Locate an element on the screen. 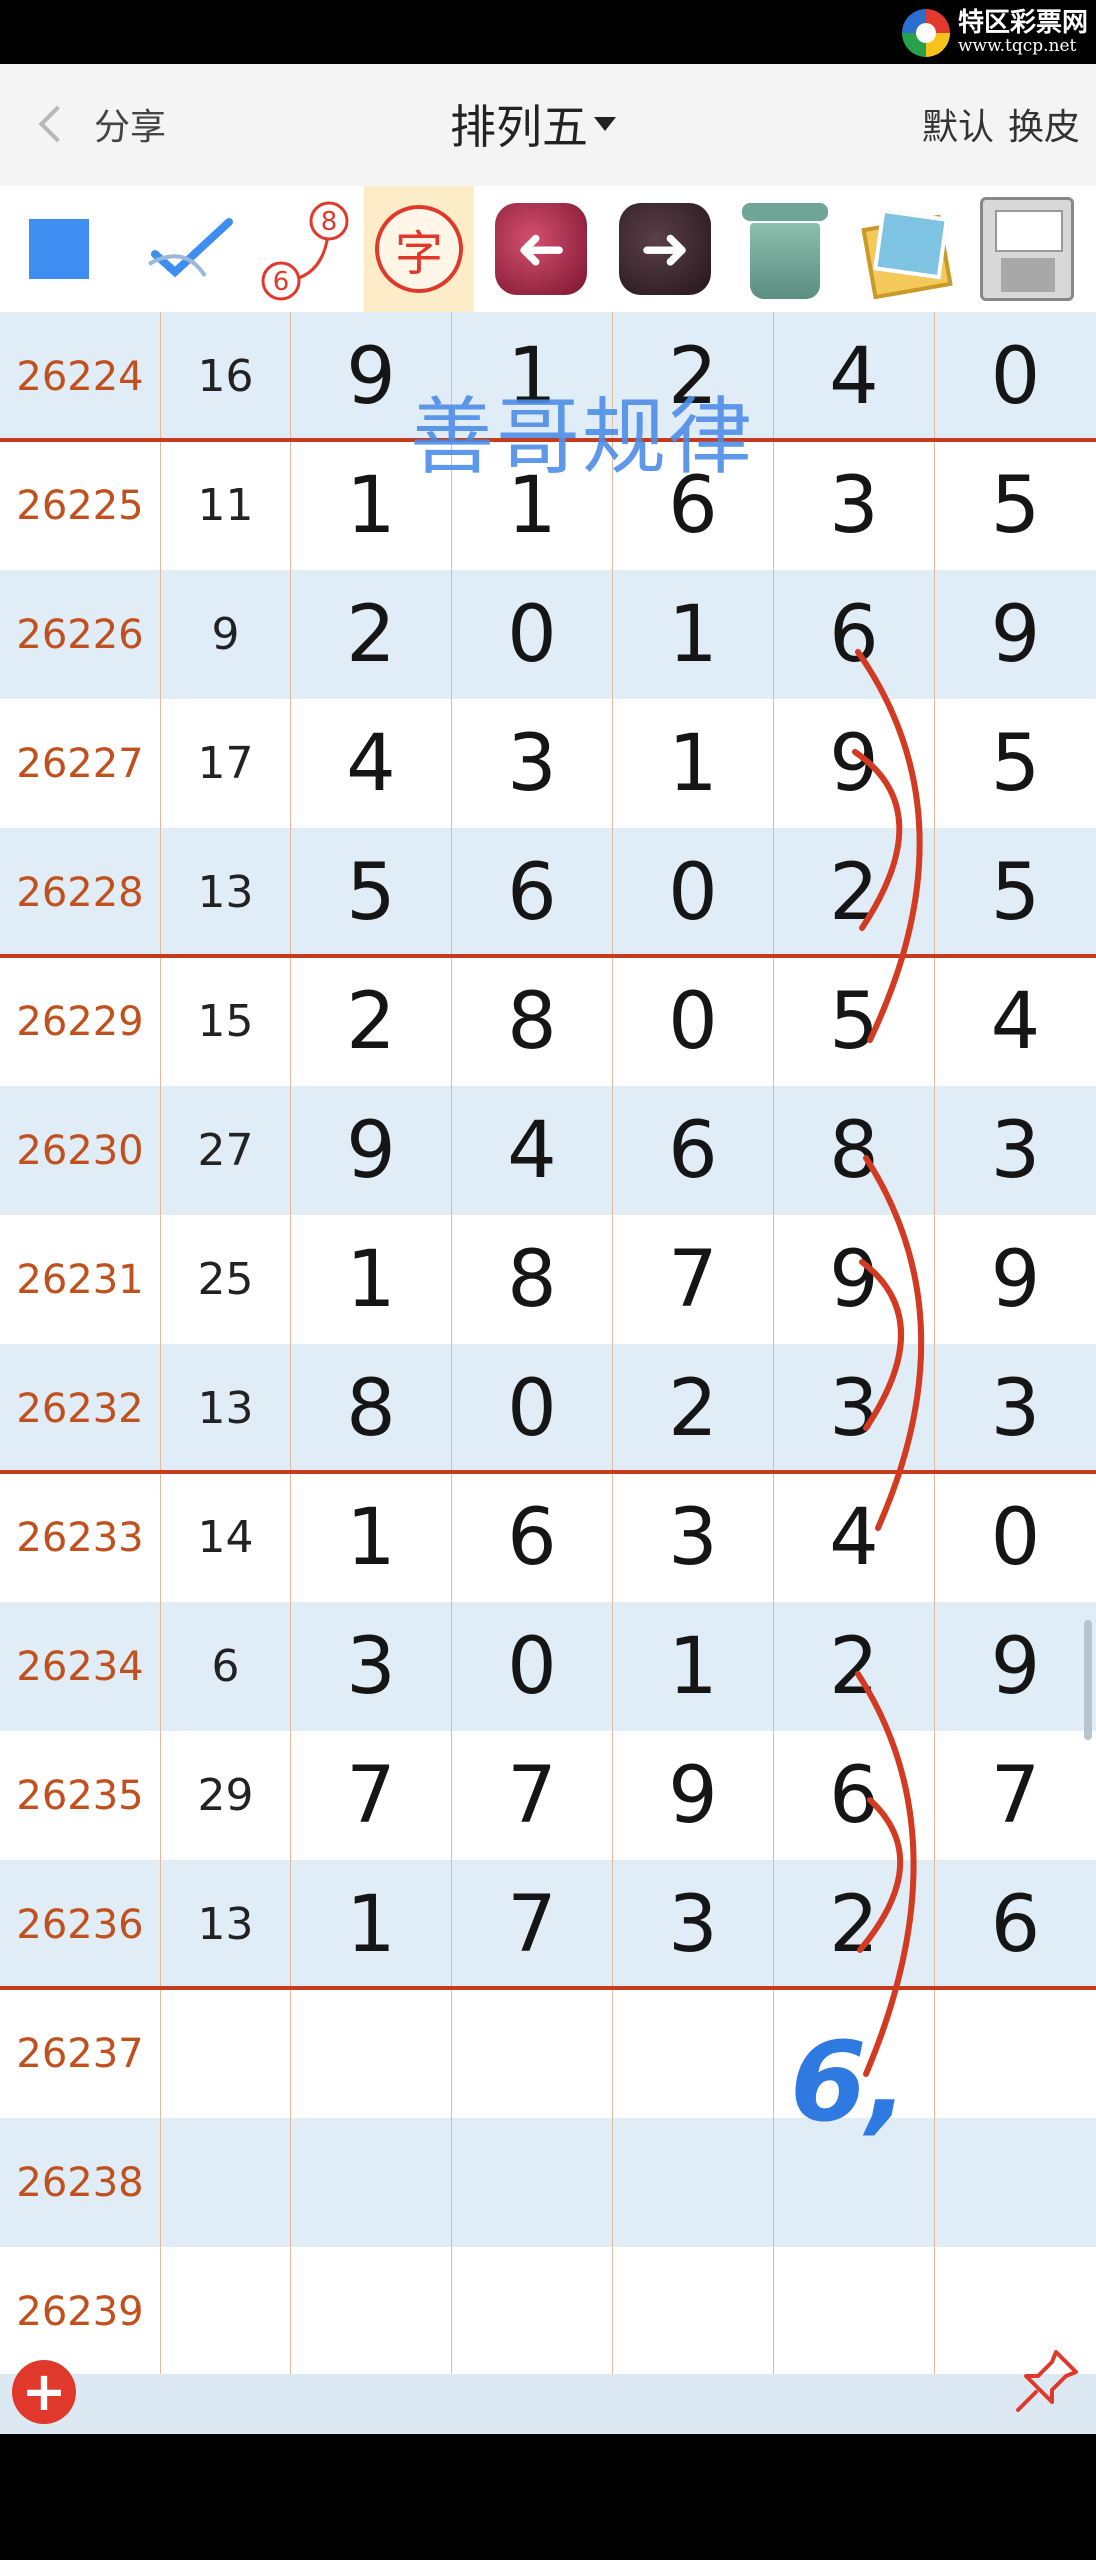 This screenshot has width=1096, height=2560. issue-number: 26234 is located at coordinates (80, 1666).